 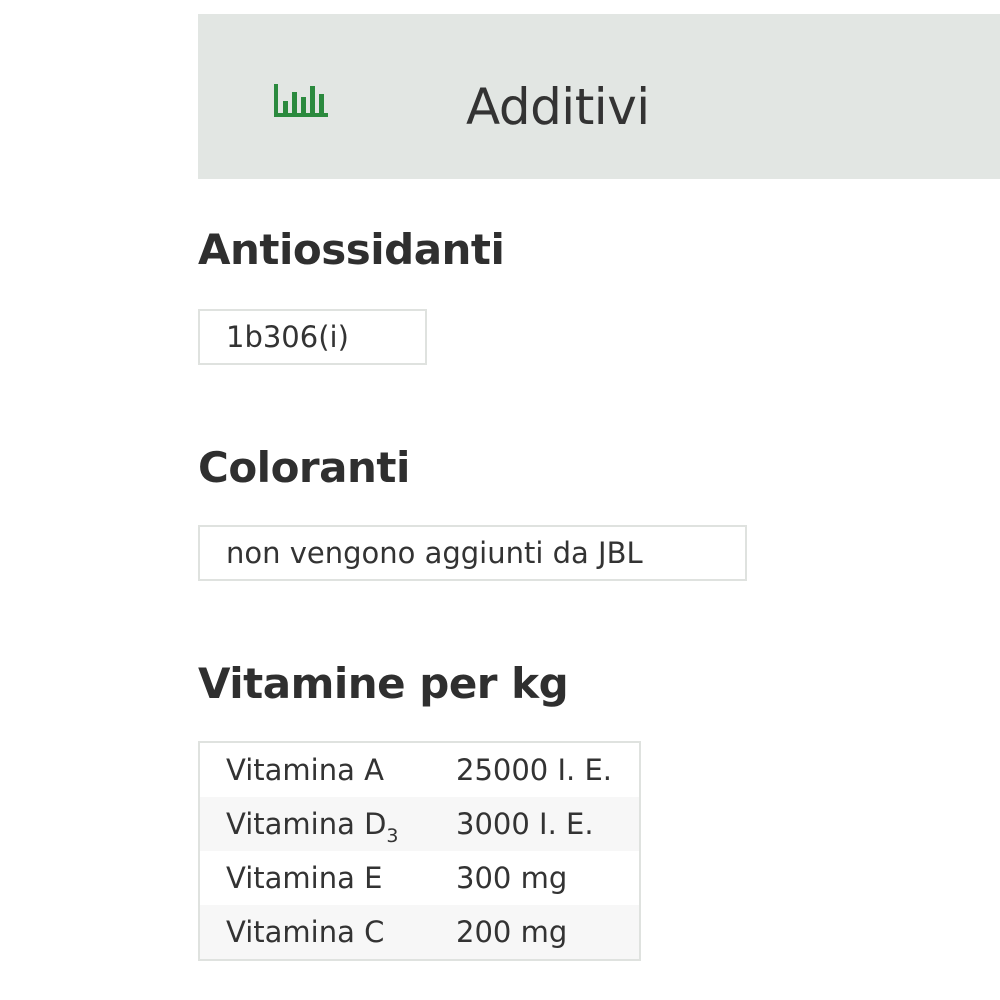 I want to click on table-row: Vitamina A 25000 I. E., so click(x=419, y=769).